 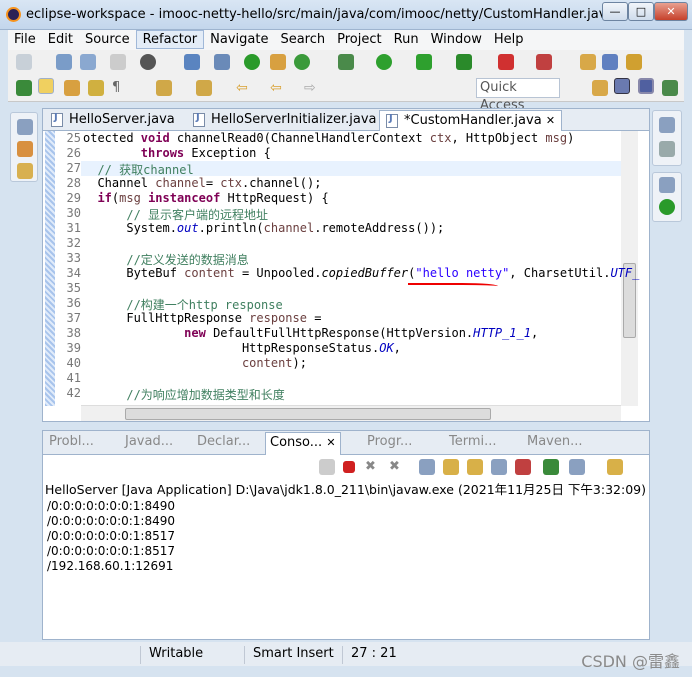 What do you see at coordinates (427, 467) in the screenshot?
I see `scroll-lock-icon` at bounding box center [427, 467].